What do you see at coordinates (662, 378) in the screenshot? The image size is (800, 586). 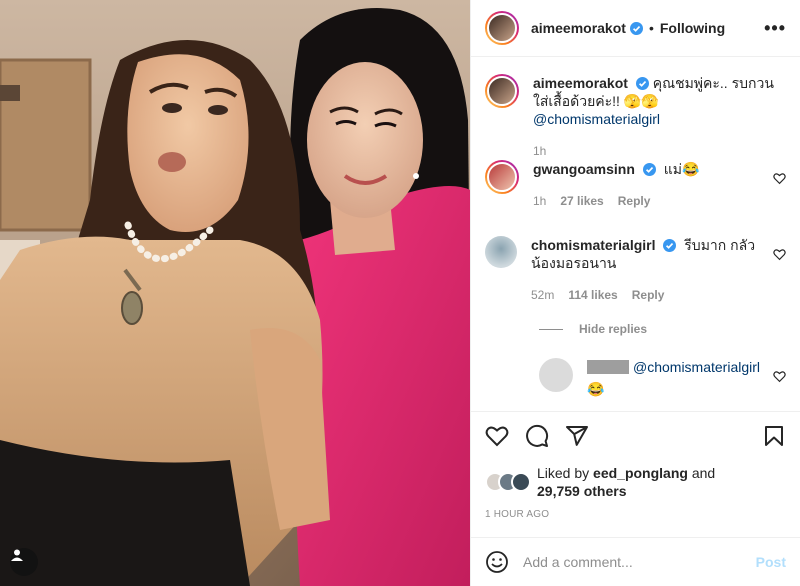 I see `reply-item: @chomismaterialgirl 😂` at bounding box center [662, 378].